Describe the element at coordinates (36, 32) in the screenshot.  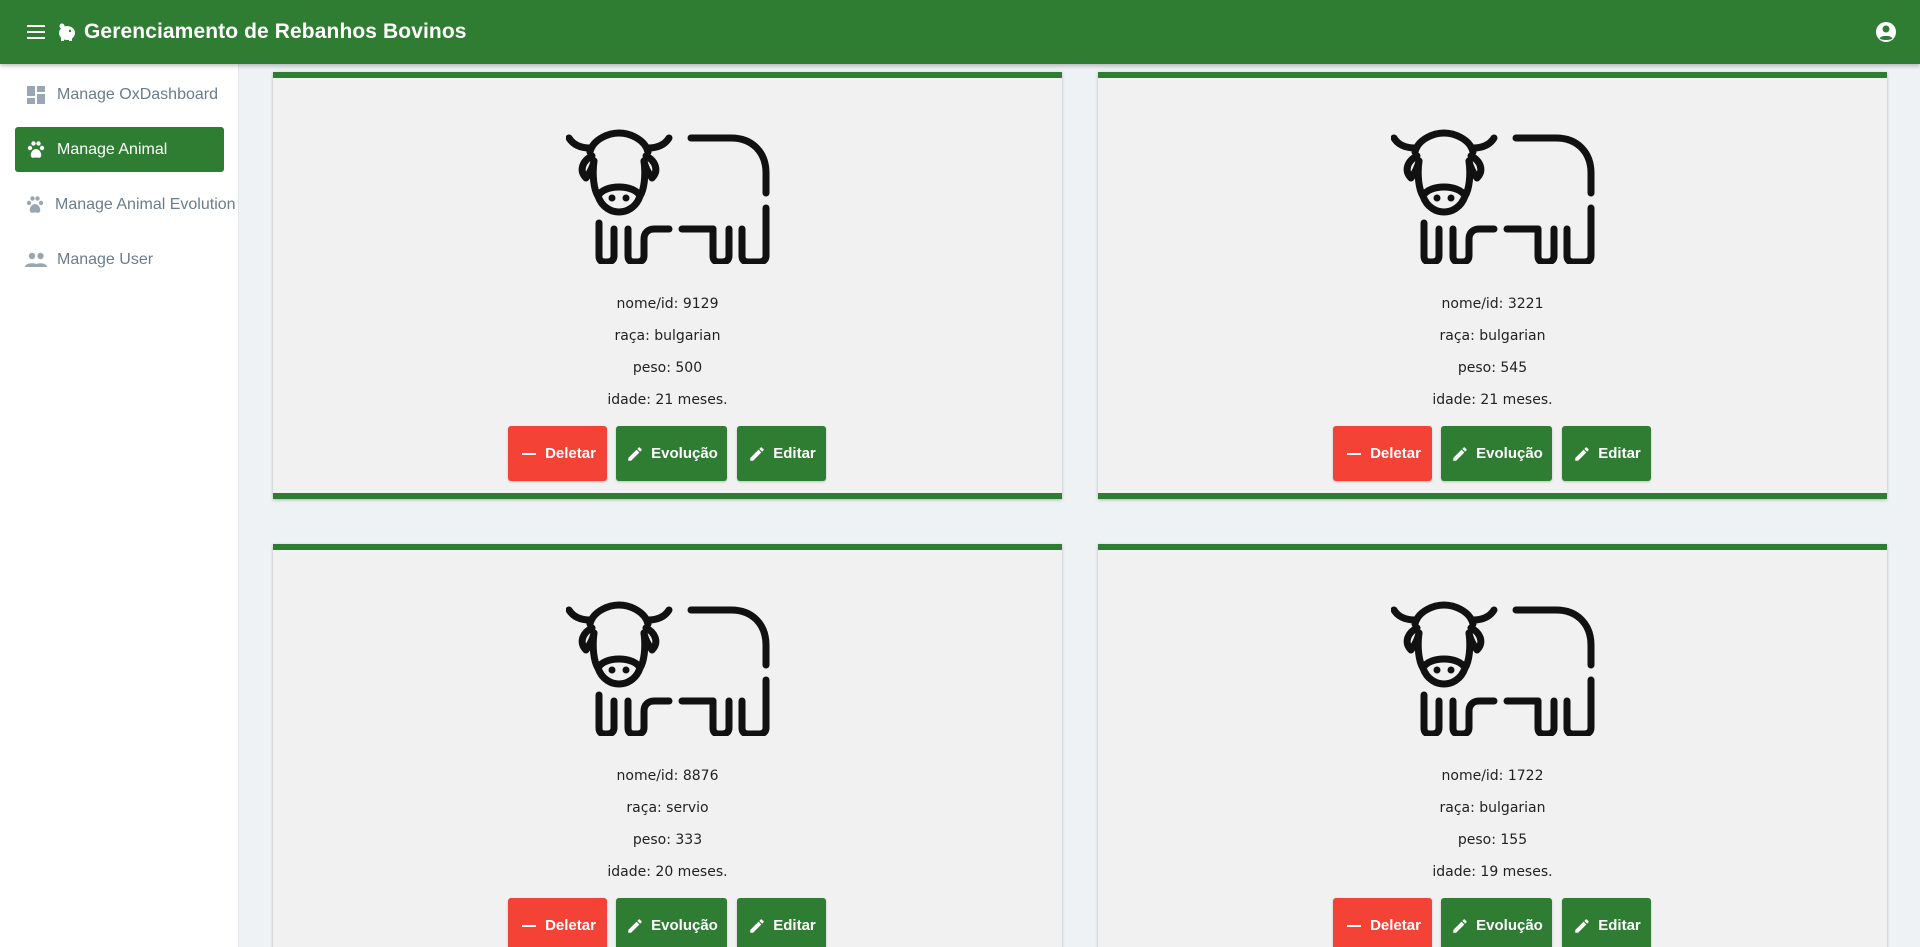
I see `menu-icon` at that location.